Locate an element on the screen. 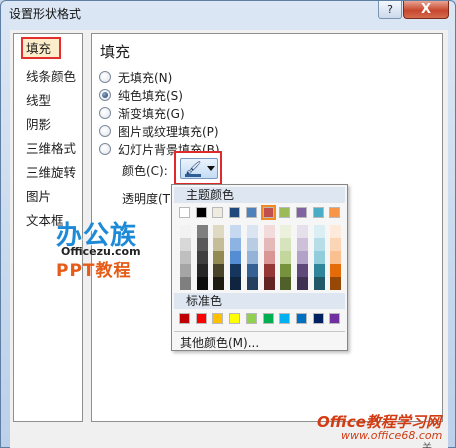 This screenshot has width=456, height=448. title-bar: 设置形状格式 ? X is located at coordinates (228, 15).